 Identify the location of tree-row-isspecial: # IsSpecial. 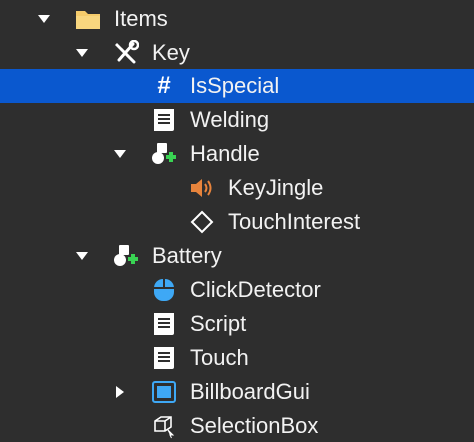
(237, 86).